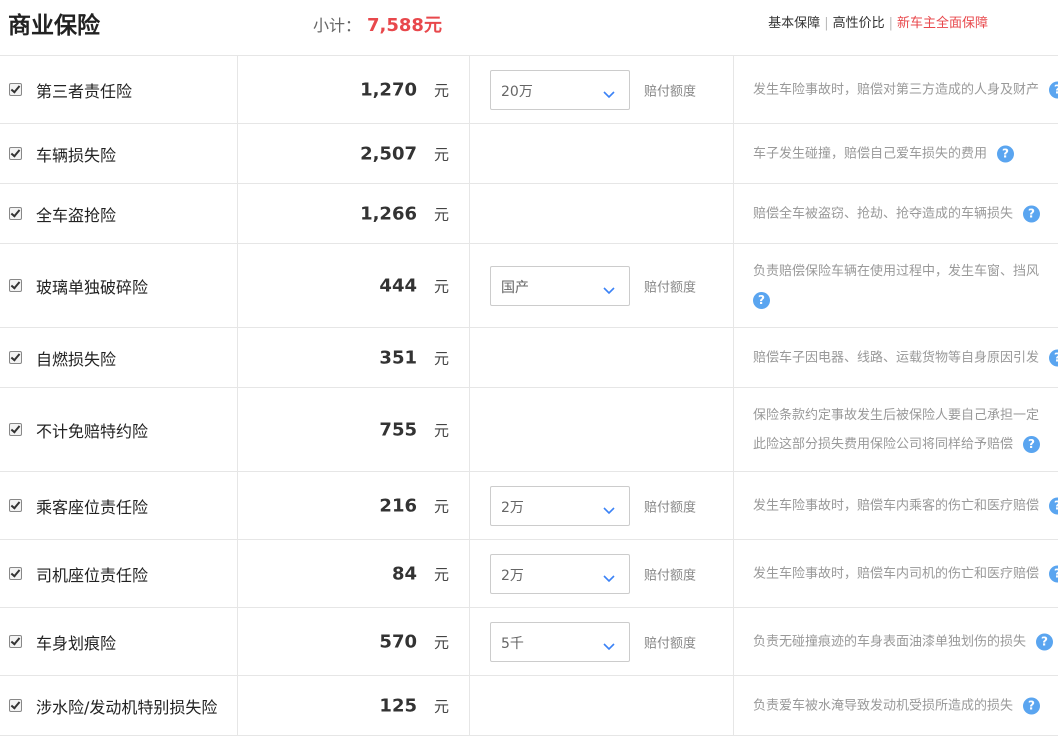  What do you see at coordinates (398, 357) in the screenshot?
I see `coverage-price: 351` at bounding box center [398, 357].